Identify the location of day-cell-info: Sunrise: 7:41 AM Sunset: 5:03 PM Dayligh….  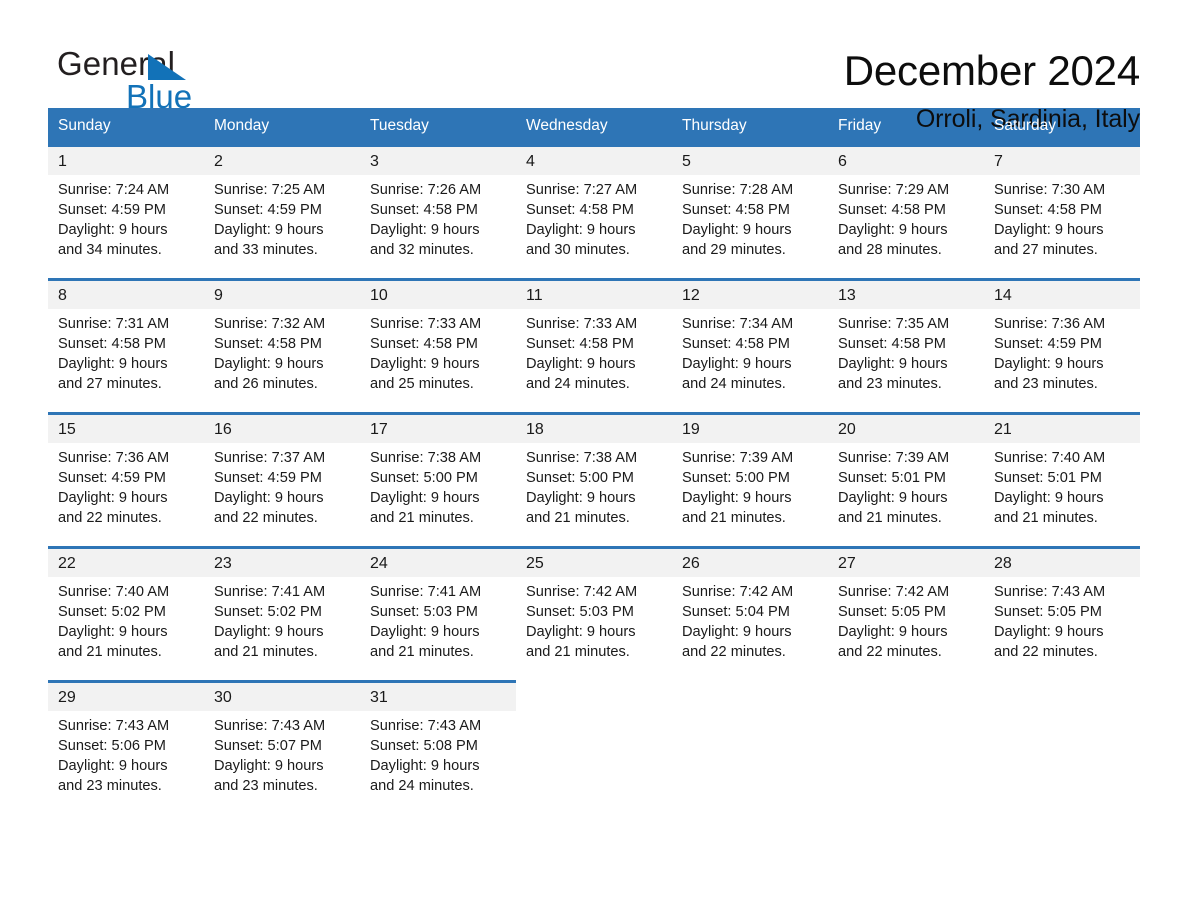
(438, 621).